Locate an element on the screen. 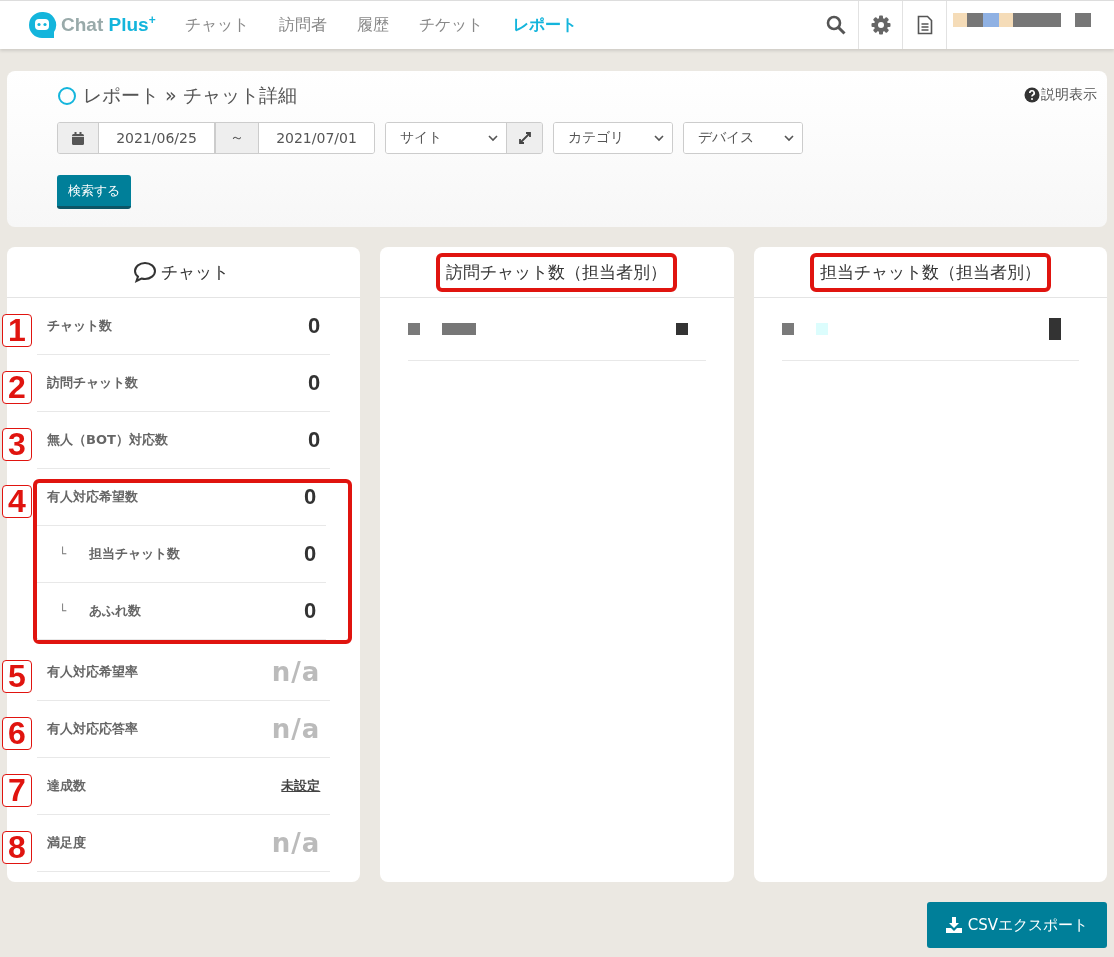 The height and width of the screenshot is (957, 1114). nav-tab: レポート is located at coordinates (544, 25).